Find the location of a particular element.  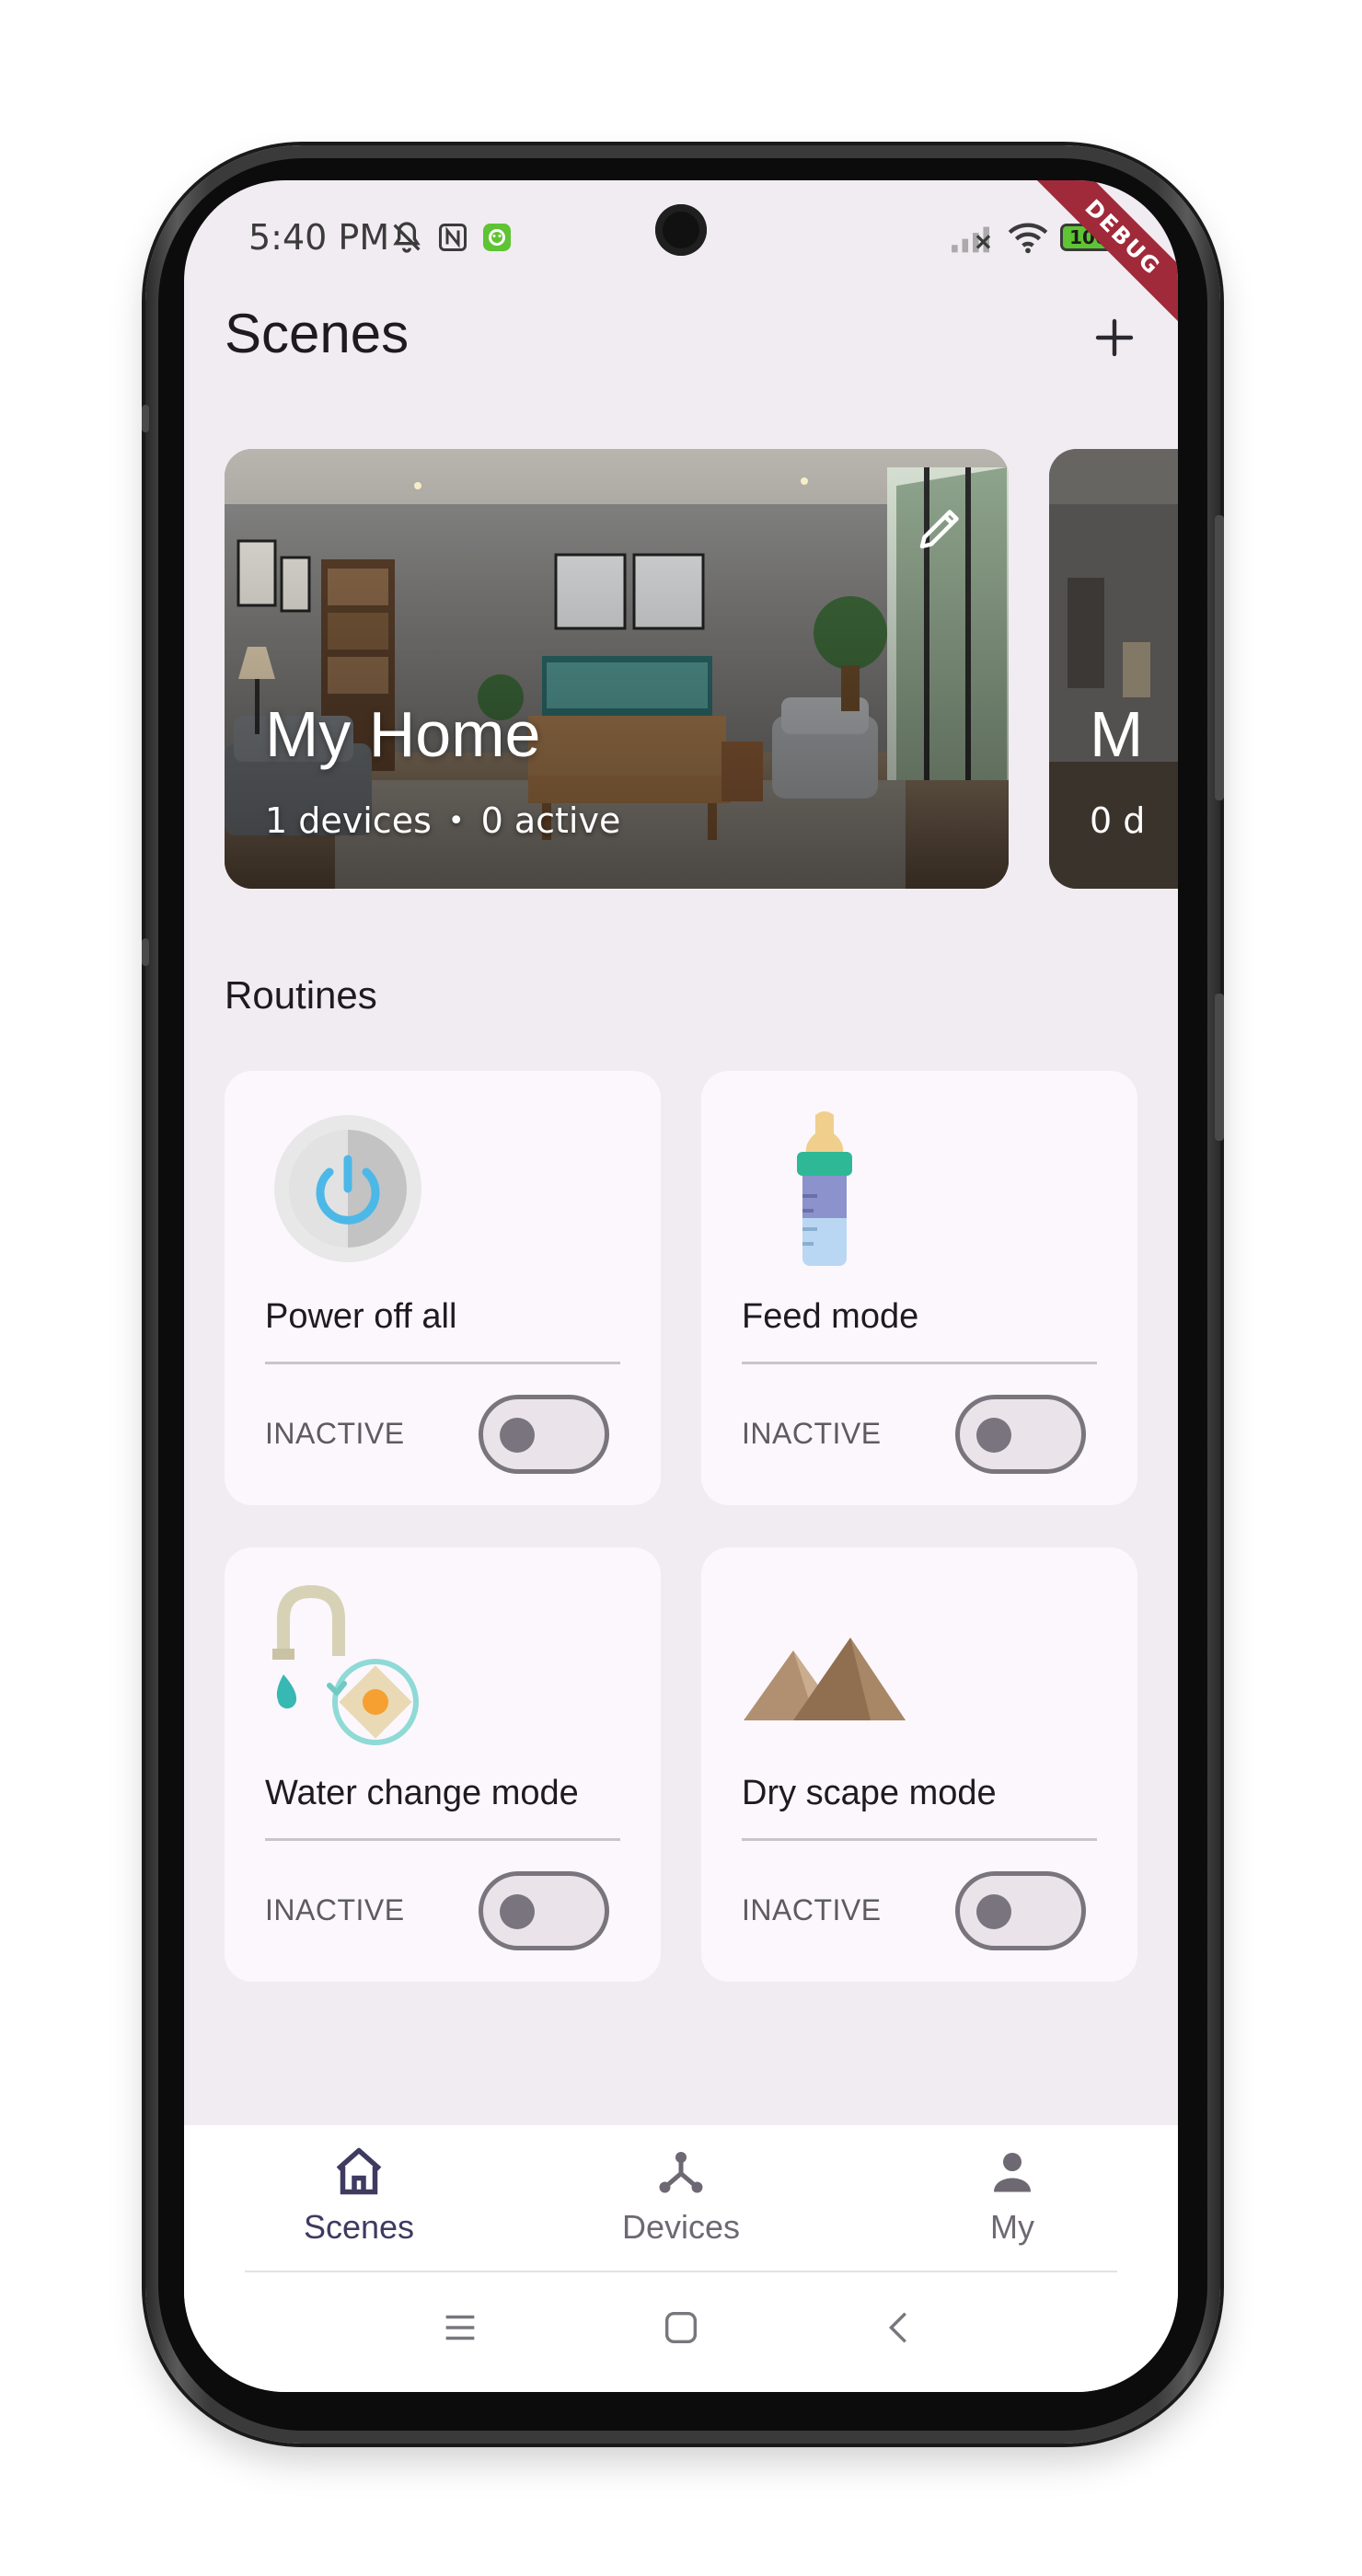

routine-name: Dry scape mode is located at coordinates (870, 1793).